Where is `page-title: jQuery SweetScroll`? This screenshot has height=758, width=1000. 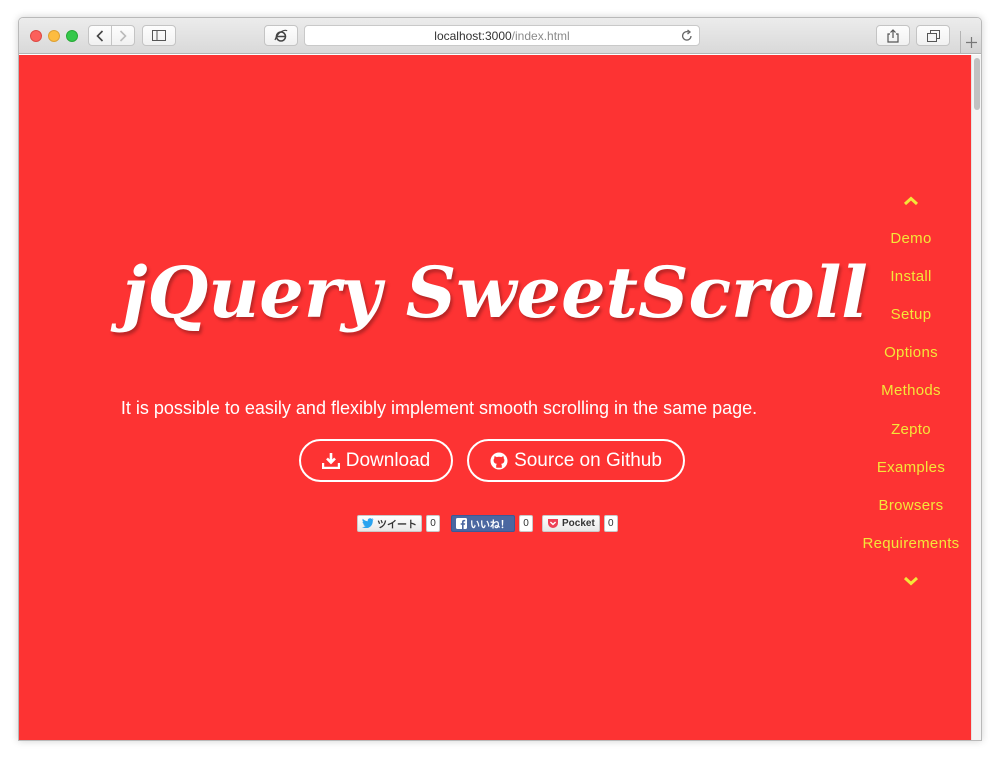
page-title: jQuery SweetScroll is located at coordinates (495, 292).